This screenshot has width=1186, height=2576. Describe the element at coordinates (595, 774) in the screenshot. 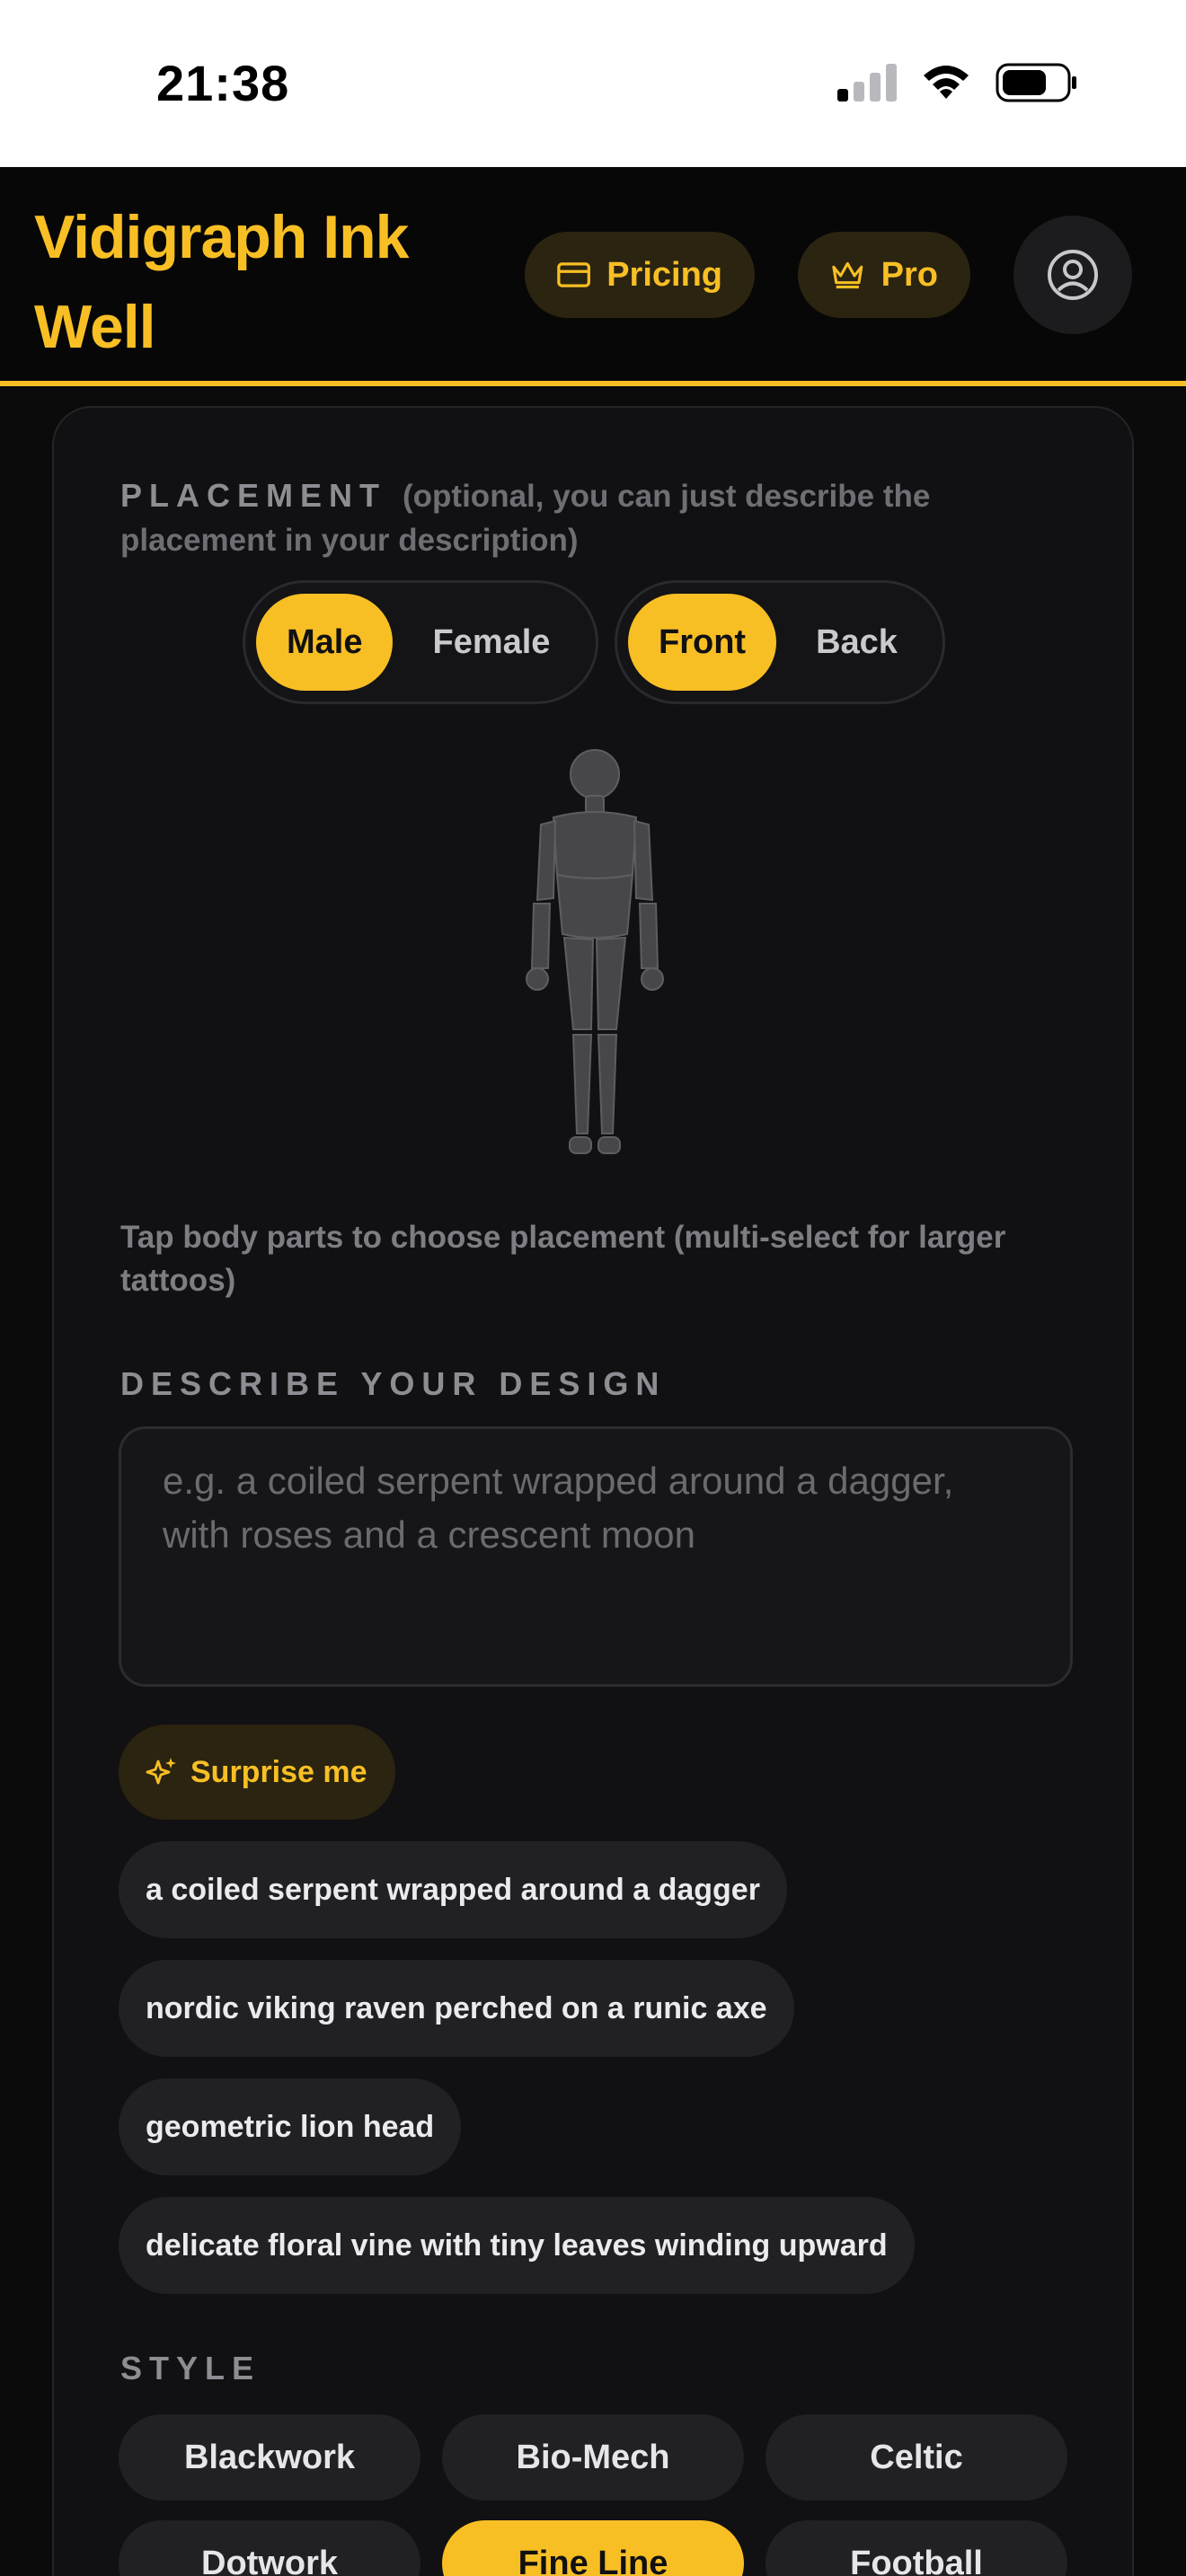

I see `body-part-head` at that location.